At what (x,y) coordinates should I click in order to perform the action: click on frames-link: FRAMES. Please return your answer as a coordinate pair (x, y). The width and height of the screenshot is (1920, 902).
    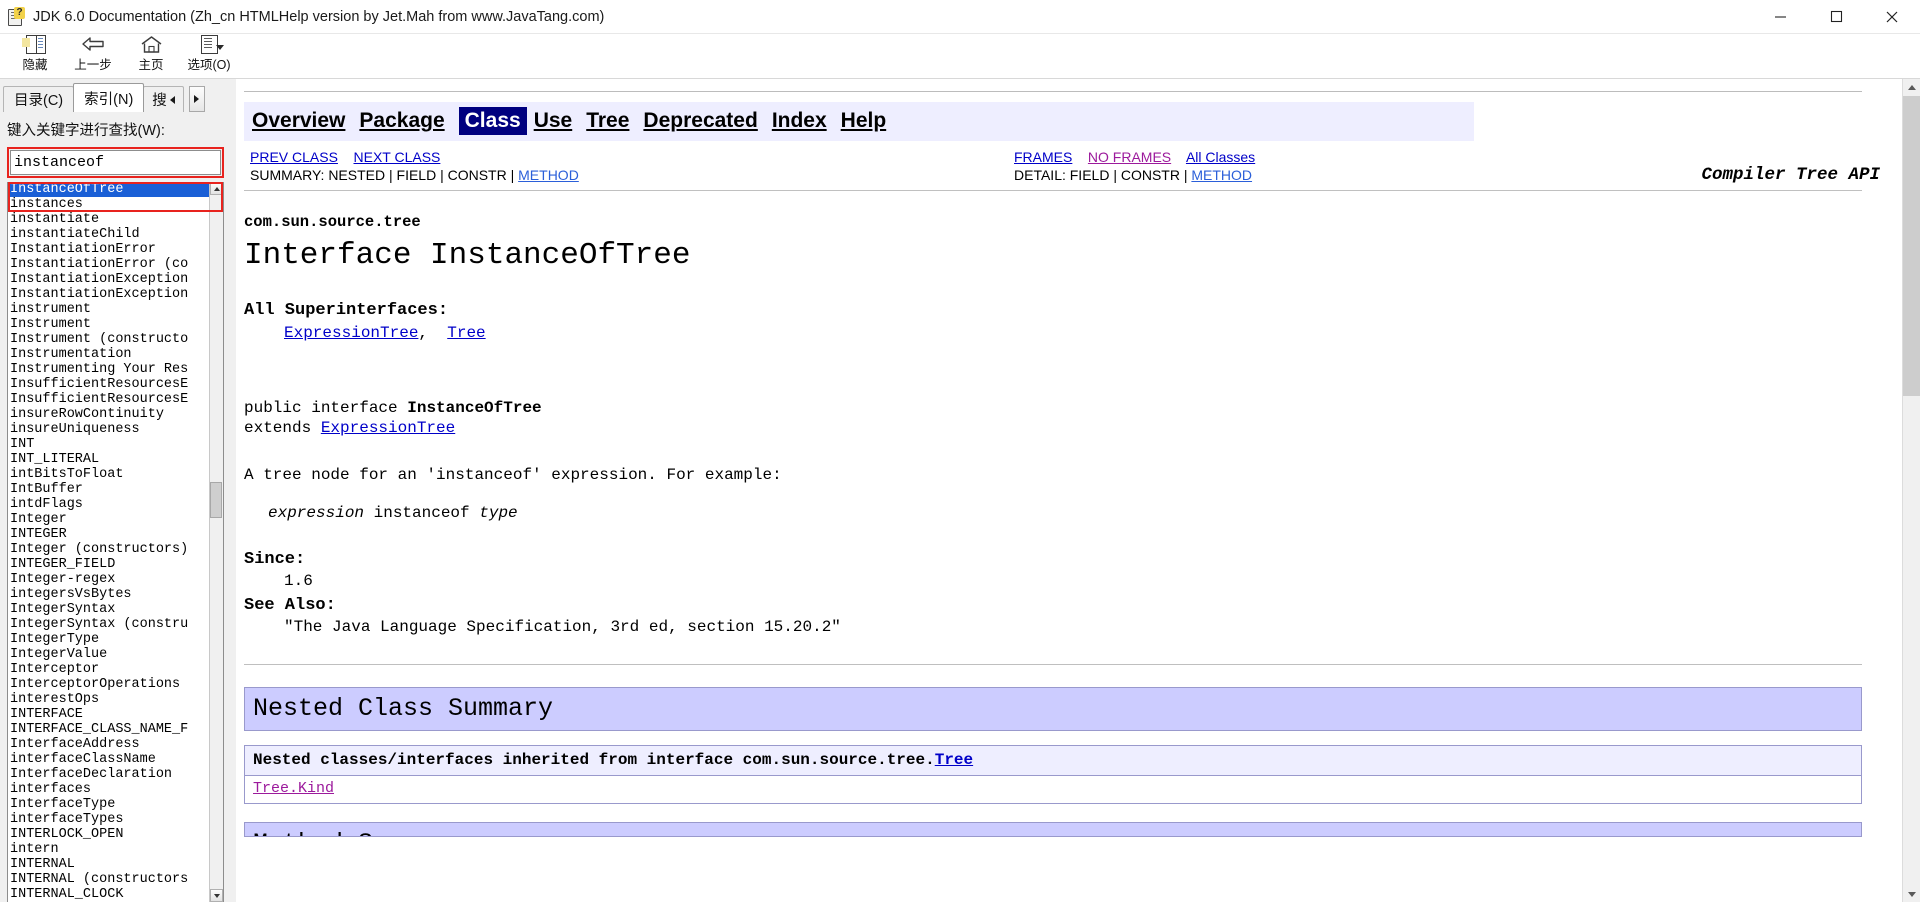
    Looking at the image, I should click on (1043, 157).